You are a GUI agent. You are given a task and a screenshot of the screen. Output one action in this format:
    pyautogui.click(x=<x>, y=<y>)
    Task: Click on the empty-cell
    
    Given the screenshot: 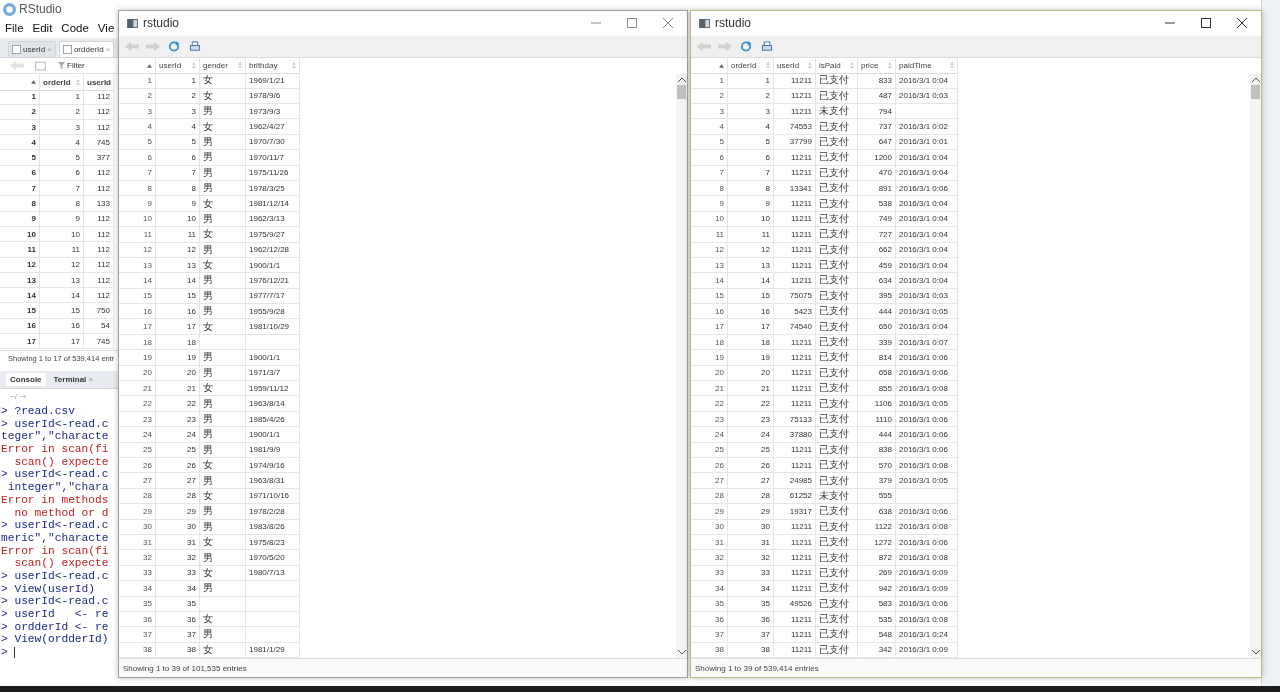 What is the action you would take?
    pyautogui.click(x=223, y=604)
    